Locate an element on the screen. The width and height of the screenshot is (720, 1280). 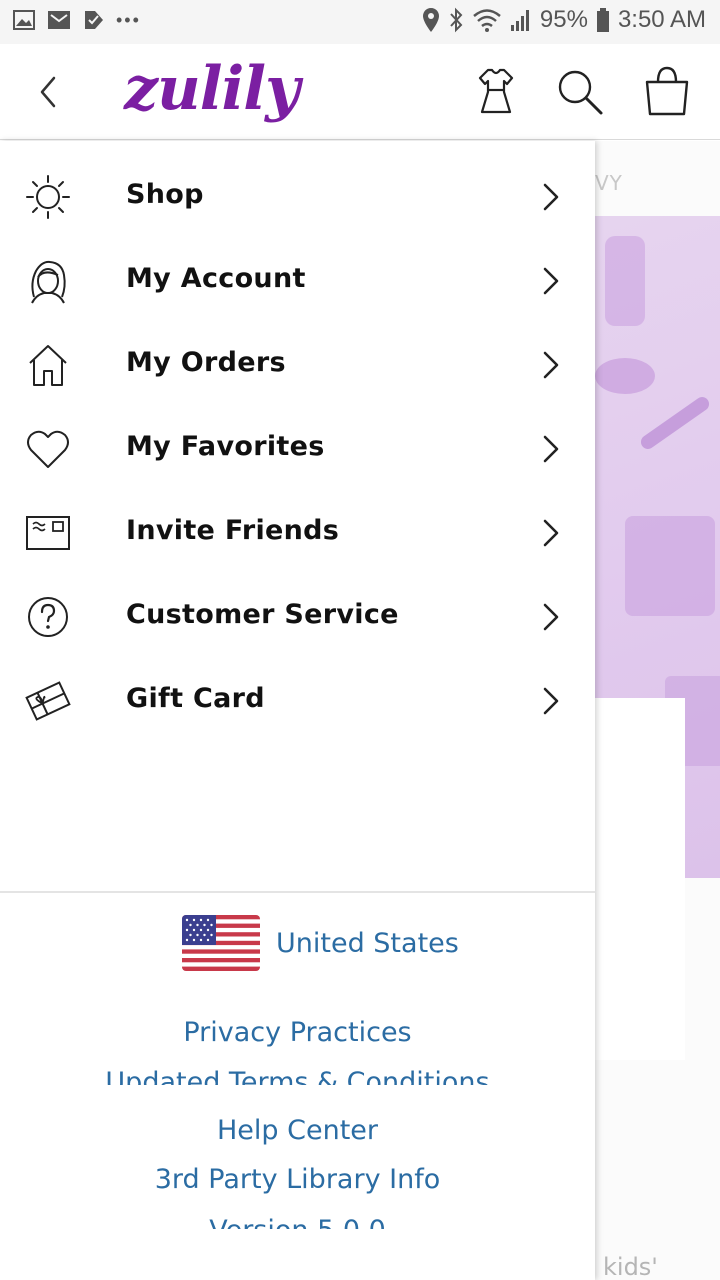
dress-icon is located at coordinates (496, 92).